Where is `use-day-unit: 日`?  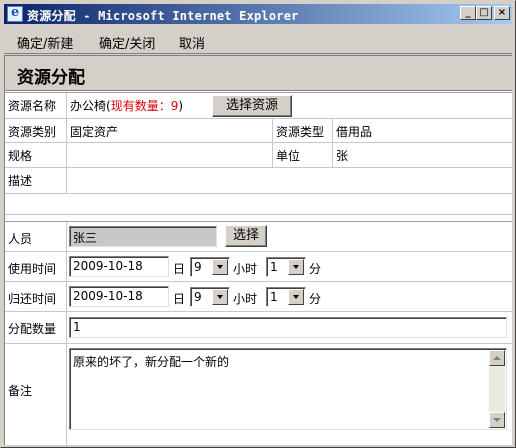 use-day-unit: 日 is located at coordinates (179, 269).